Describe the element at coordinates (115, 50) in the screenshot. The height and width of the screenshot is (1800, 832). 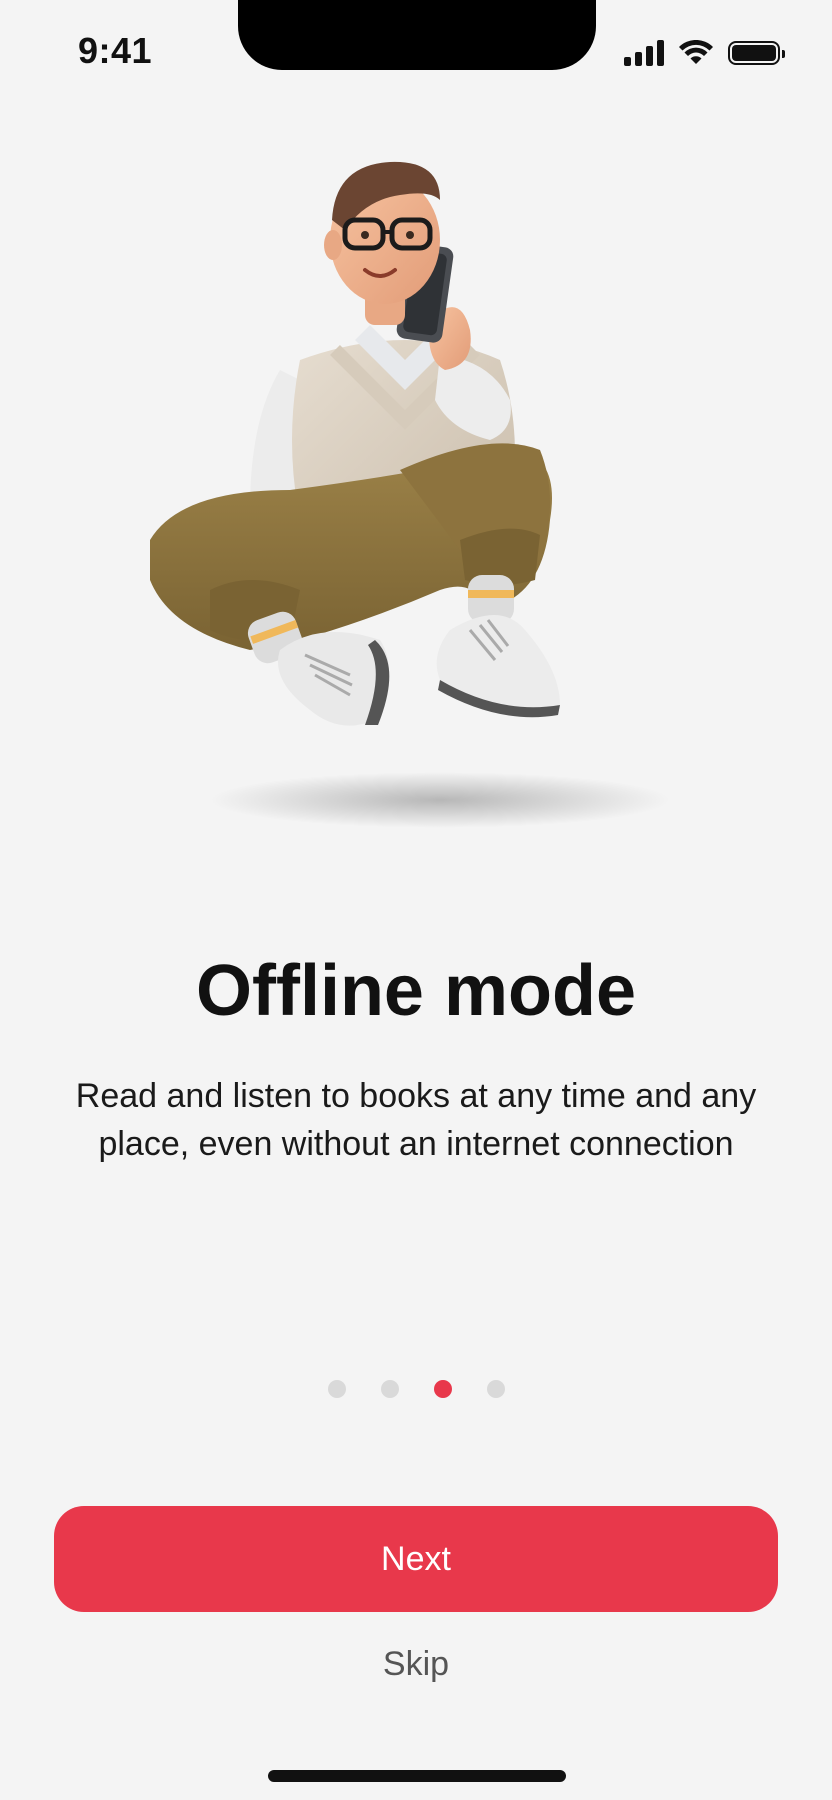
I see `status-time: 9:41` at that location.